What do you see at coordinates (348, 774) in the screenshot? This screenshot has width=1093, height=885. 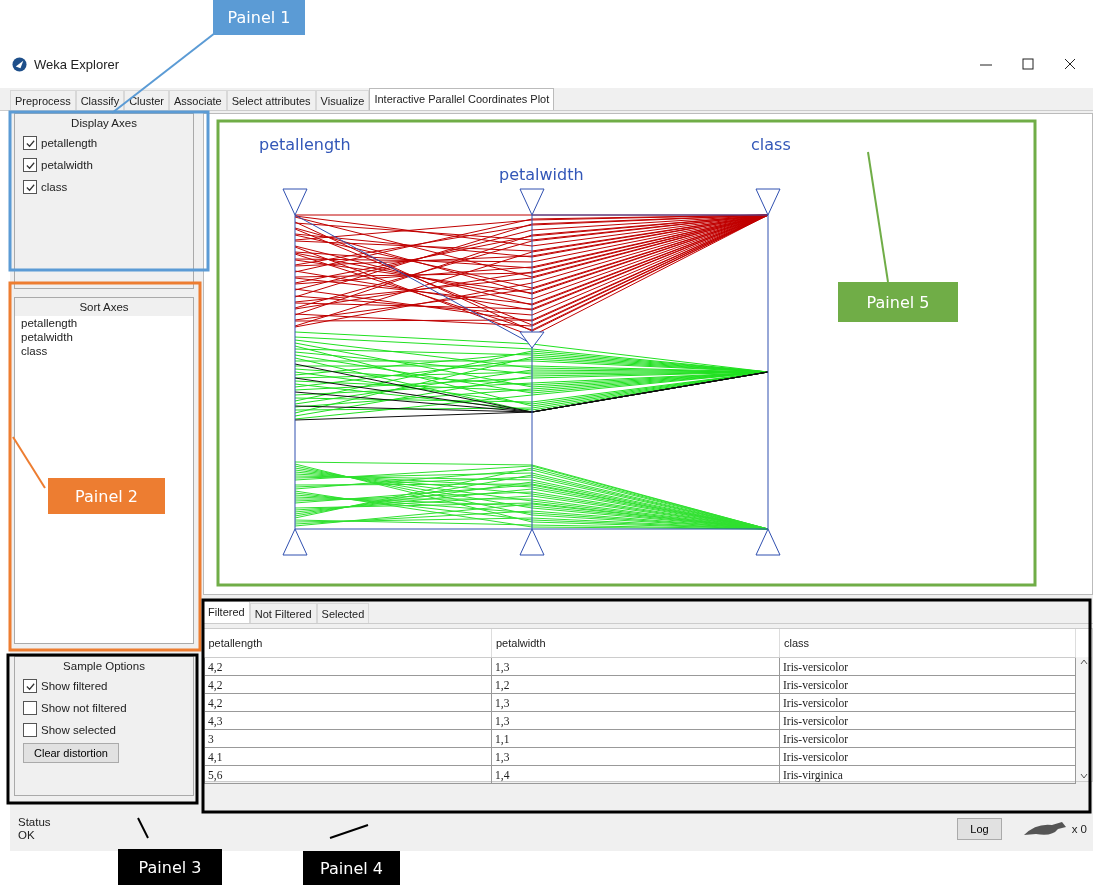 I see `table-cell: 5,6` at bounding box center [348, 774].